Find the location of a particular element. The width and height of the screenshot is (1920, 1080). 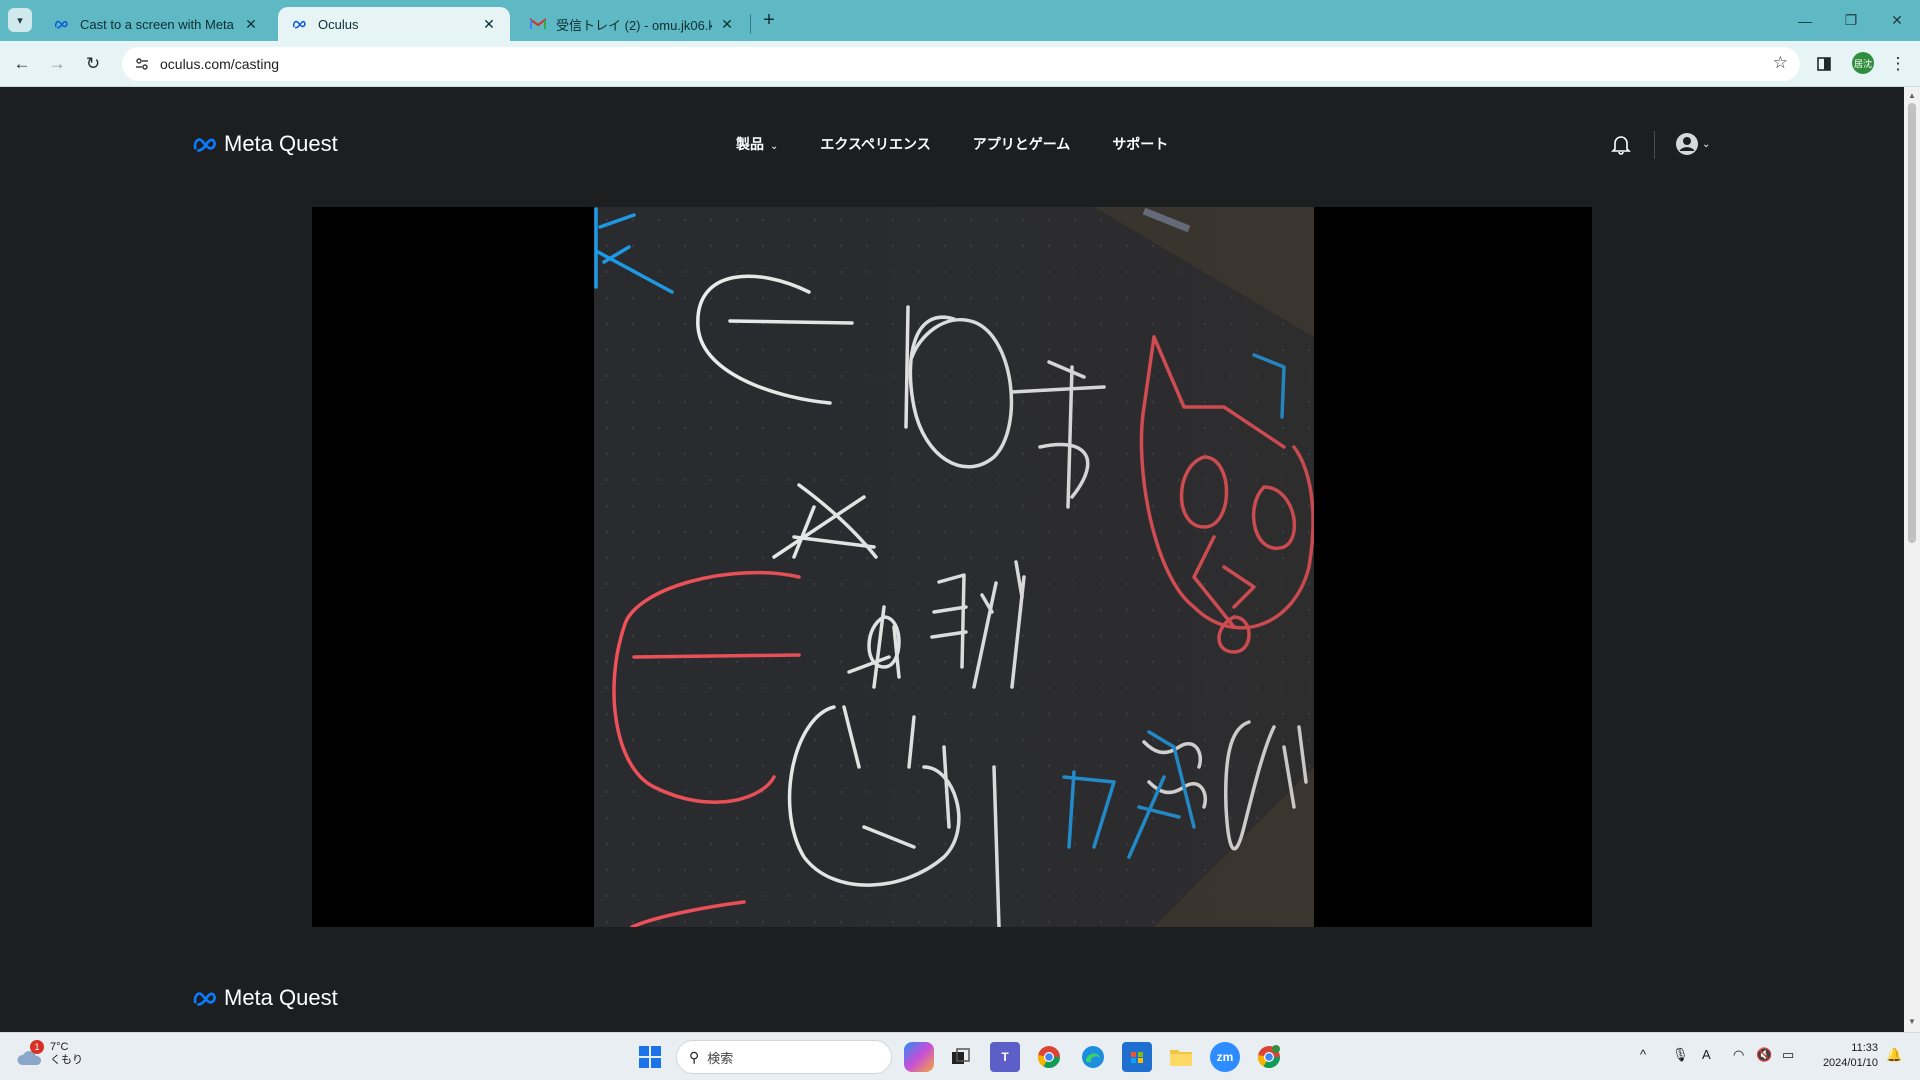

clock-date: 2024/01/10 is located at coordinates (1850, 1063).